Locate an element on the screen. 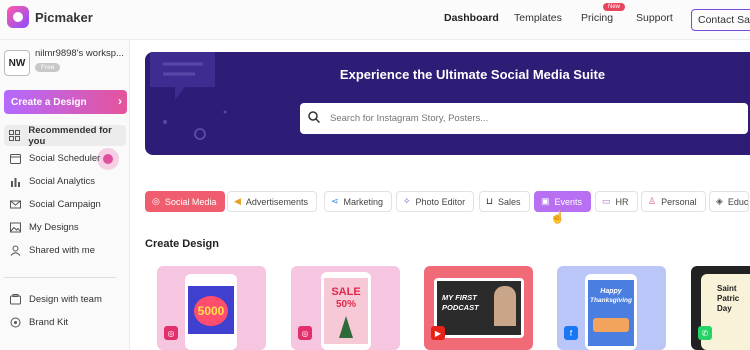 This screenshot has height=350, width=750. category-photo-editor: ✧ Photo Editor is located at coordinates (435, 201).